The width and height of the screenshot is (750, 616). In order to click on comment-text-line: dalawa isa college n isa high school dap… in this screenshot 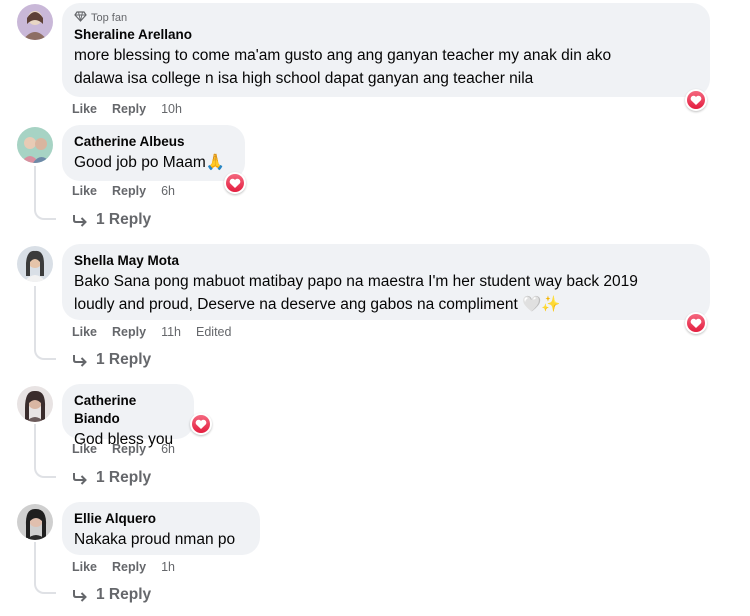, I will do `click(304, 78)`.